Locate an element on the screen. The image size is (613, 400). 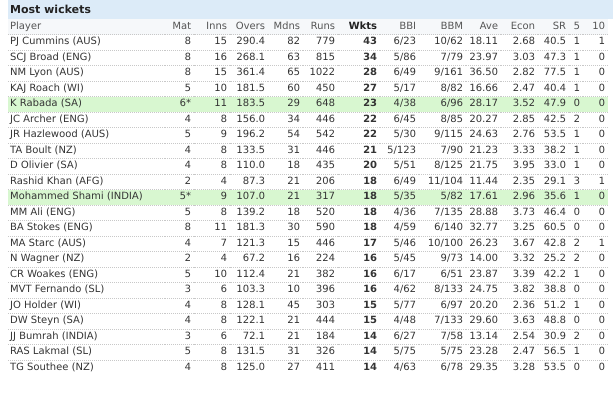
table-cell: 18 is located at coordinates (285, 166).